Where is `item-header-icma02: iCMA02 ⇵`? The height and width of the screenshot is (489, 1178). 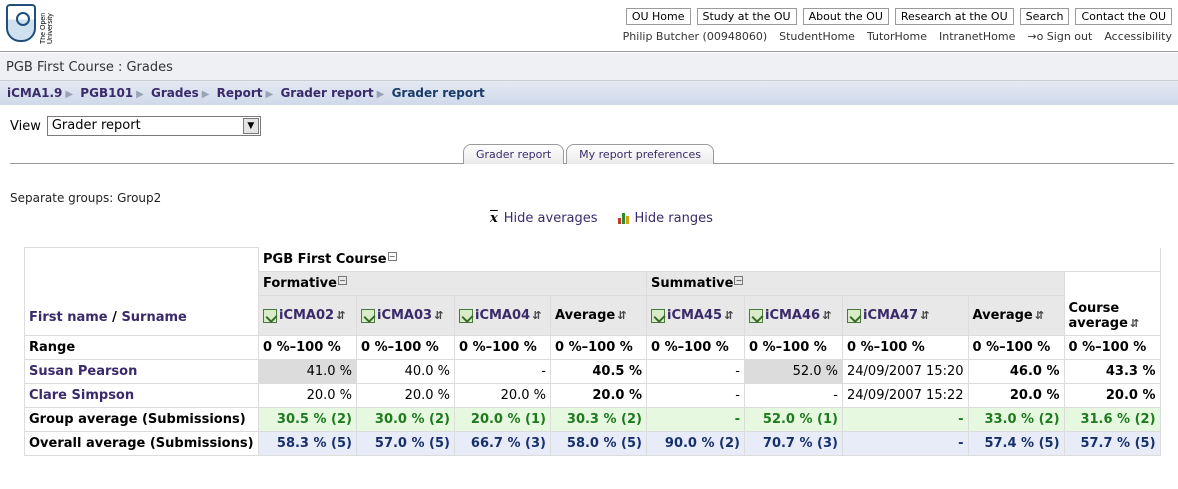 item-header-icma02: iCMA02 ⇵ is located at coordinates (307, 315).